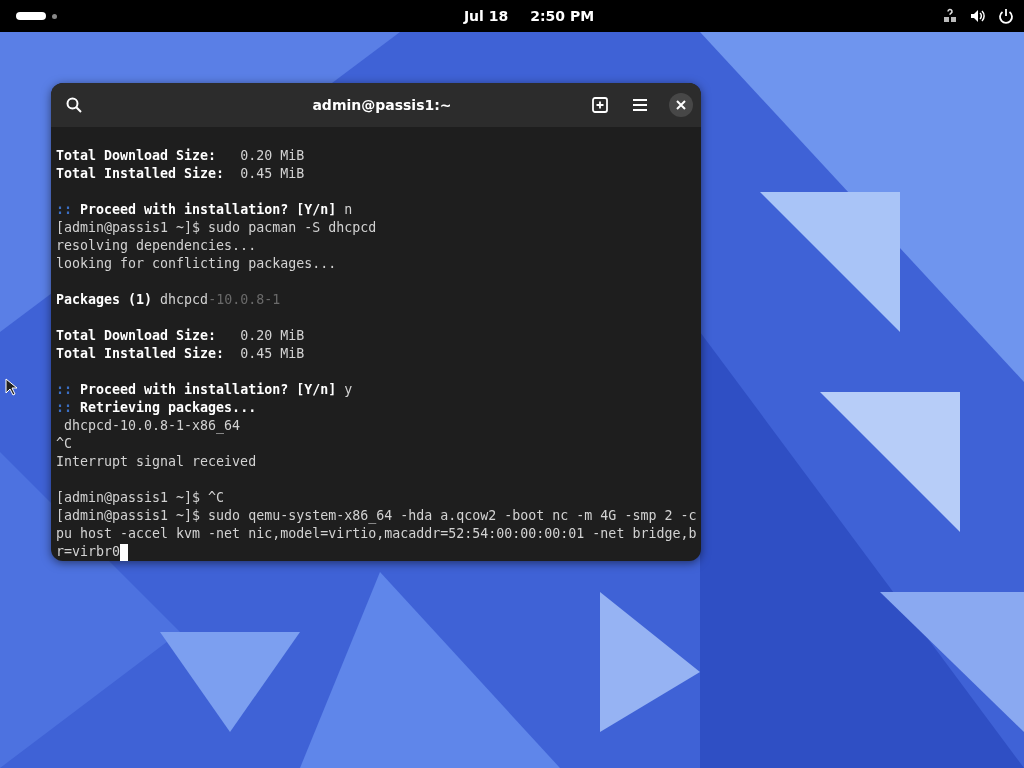 The width and height of the screenshot is (1024, 768). I want to click on terminal-line: Packages (1) dhcpcd-10.0.8-1, so click(168, 300).